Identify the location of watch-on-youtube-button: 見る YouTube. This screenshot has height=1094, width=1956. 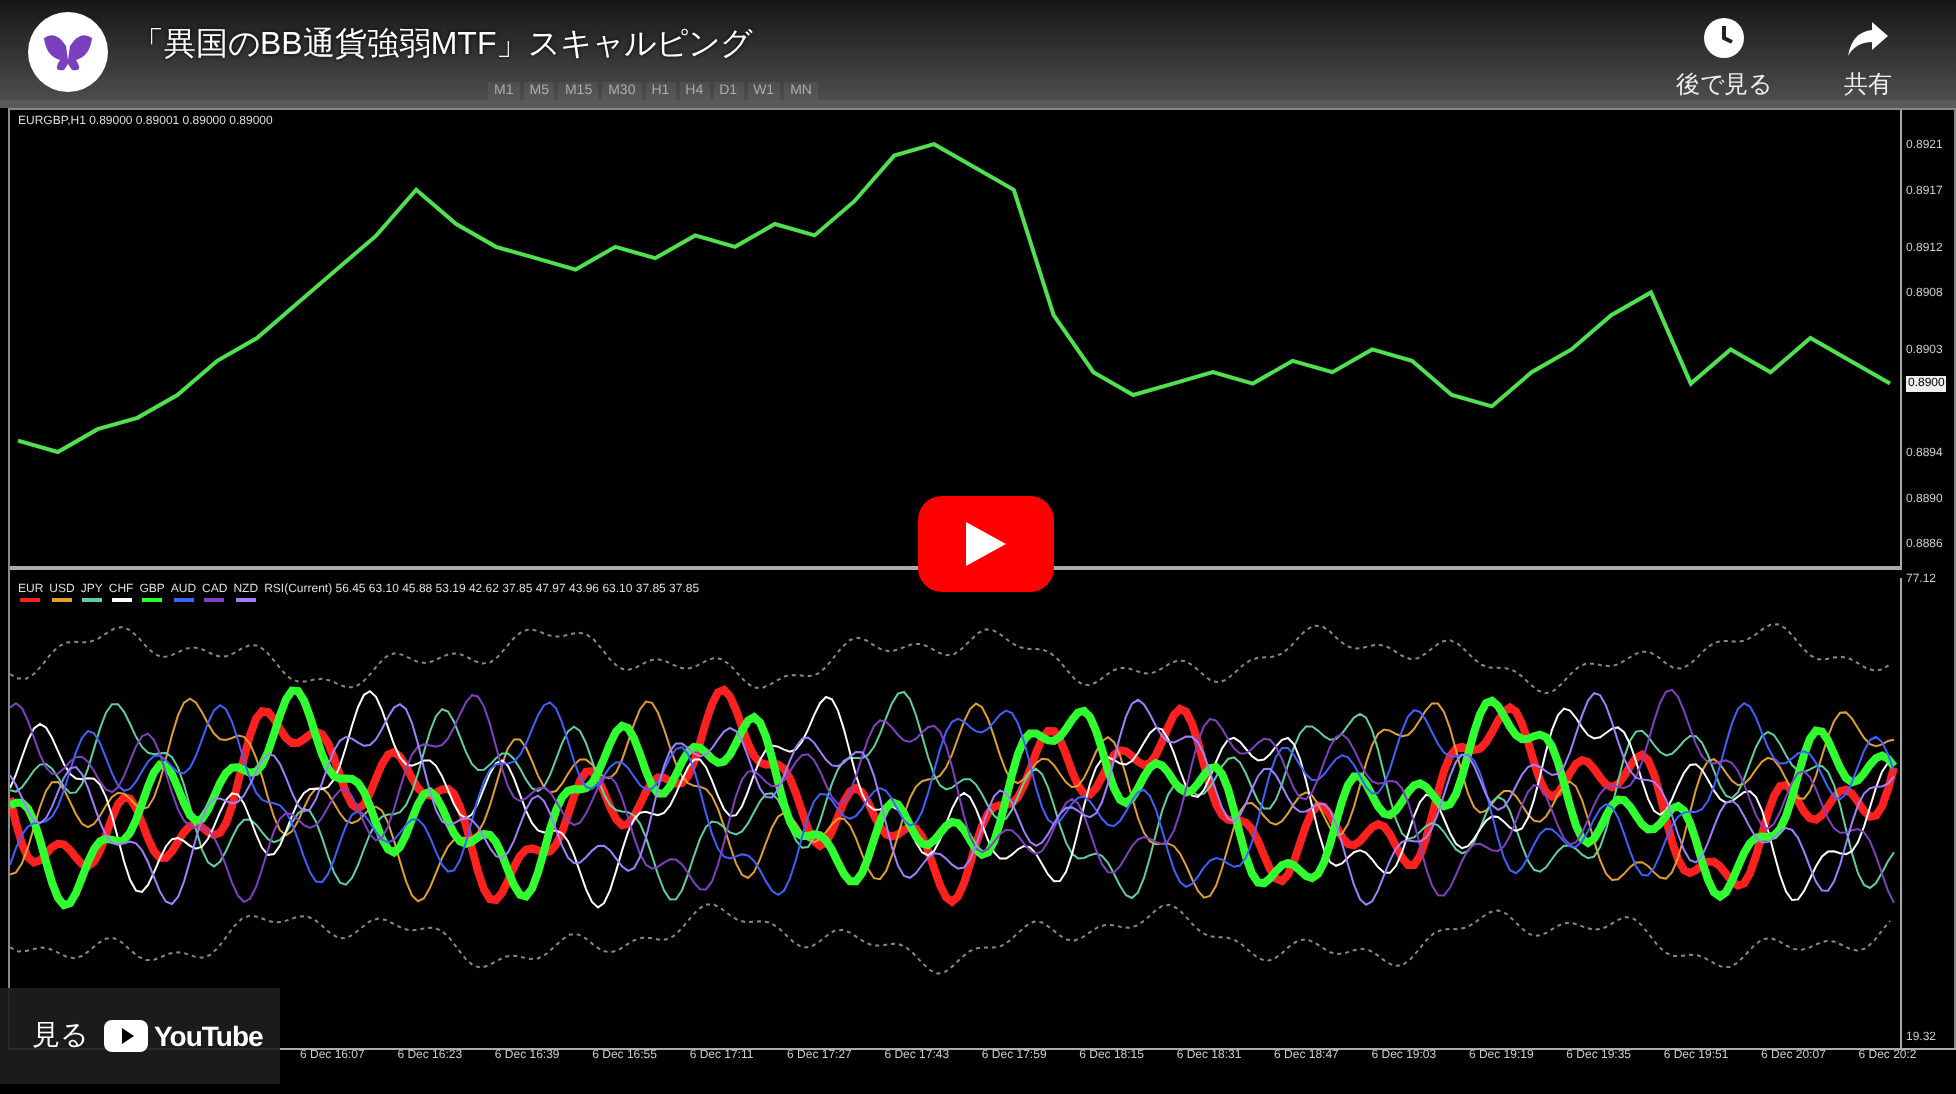
(140, 1036).